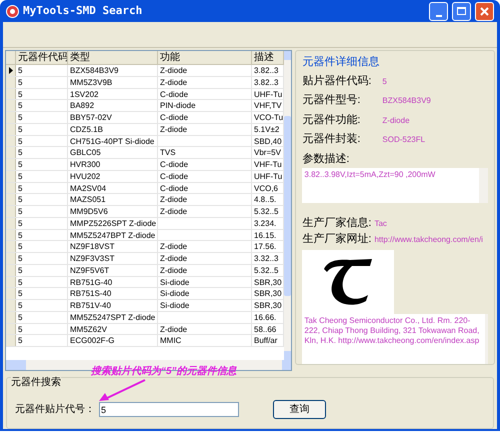 The height and width of the screenshot is (433, 500). What do you see at coordinates (205, 340) in the screenshot?
I see `table-cell: MMIC` at bounding box center [205, 340].